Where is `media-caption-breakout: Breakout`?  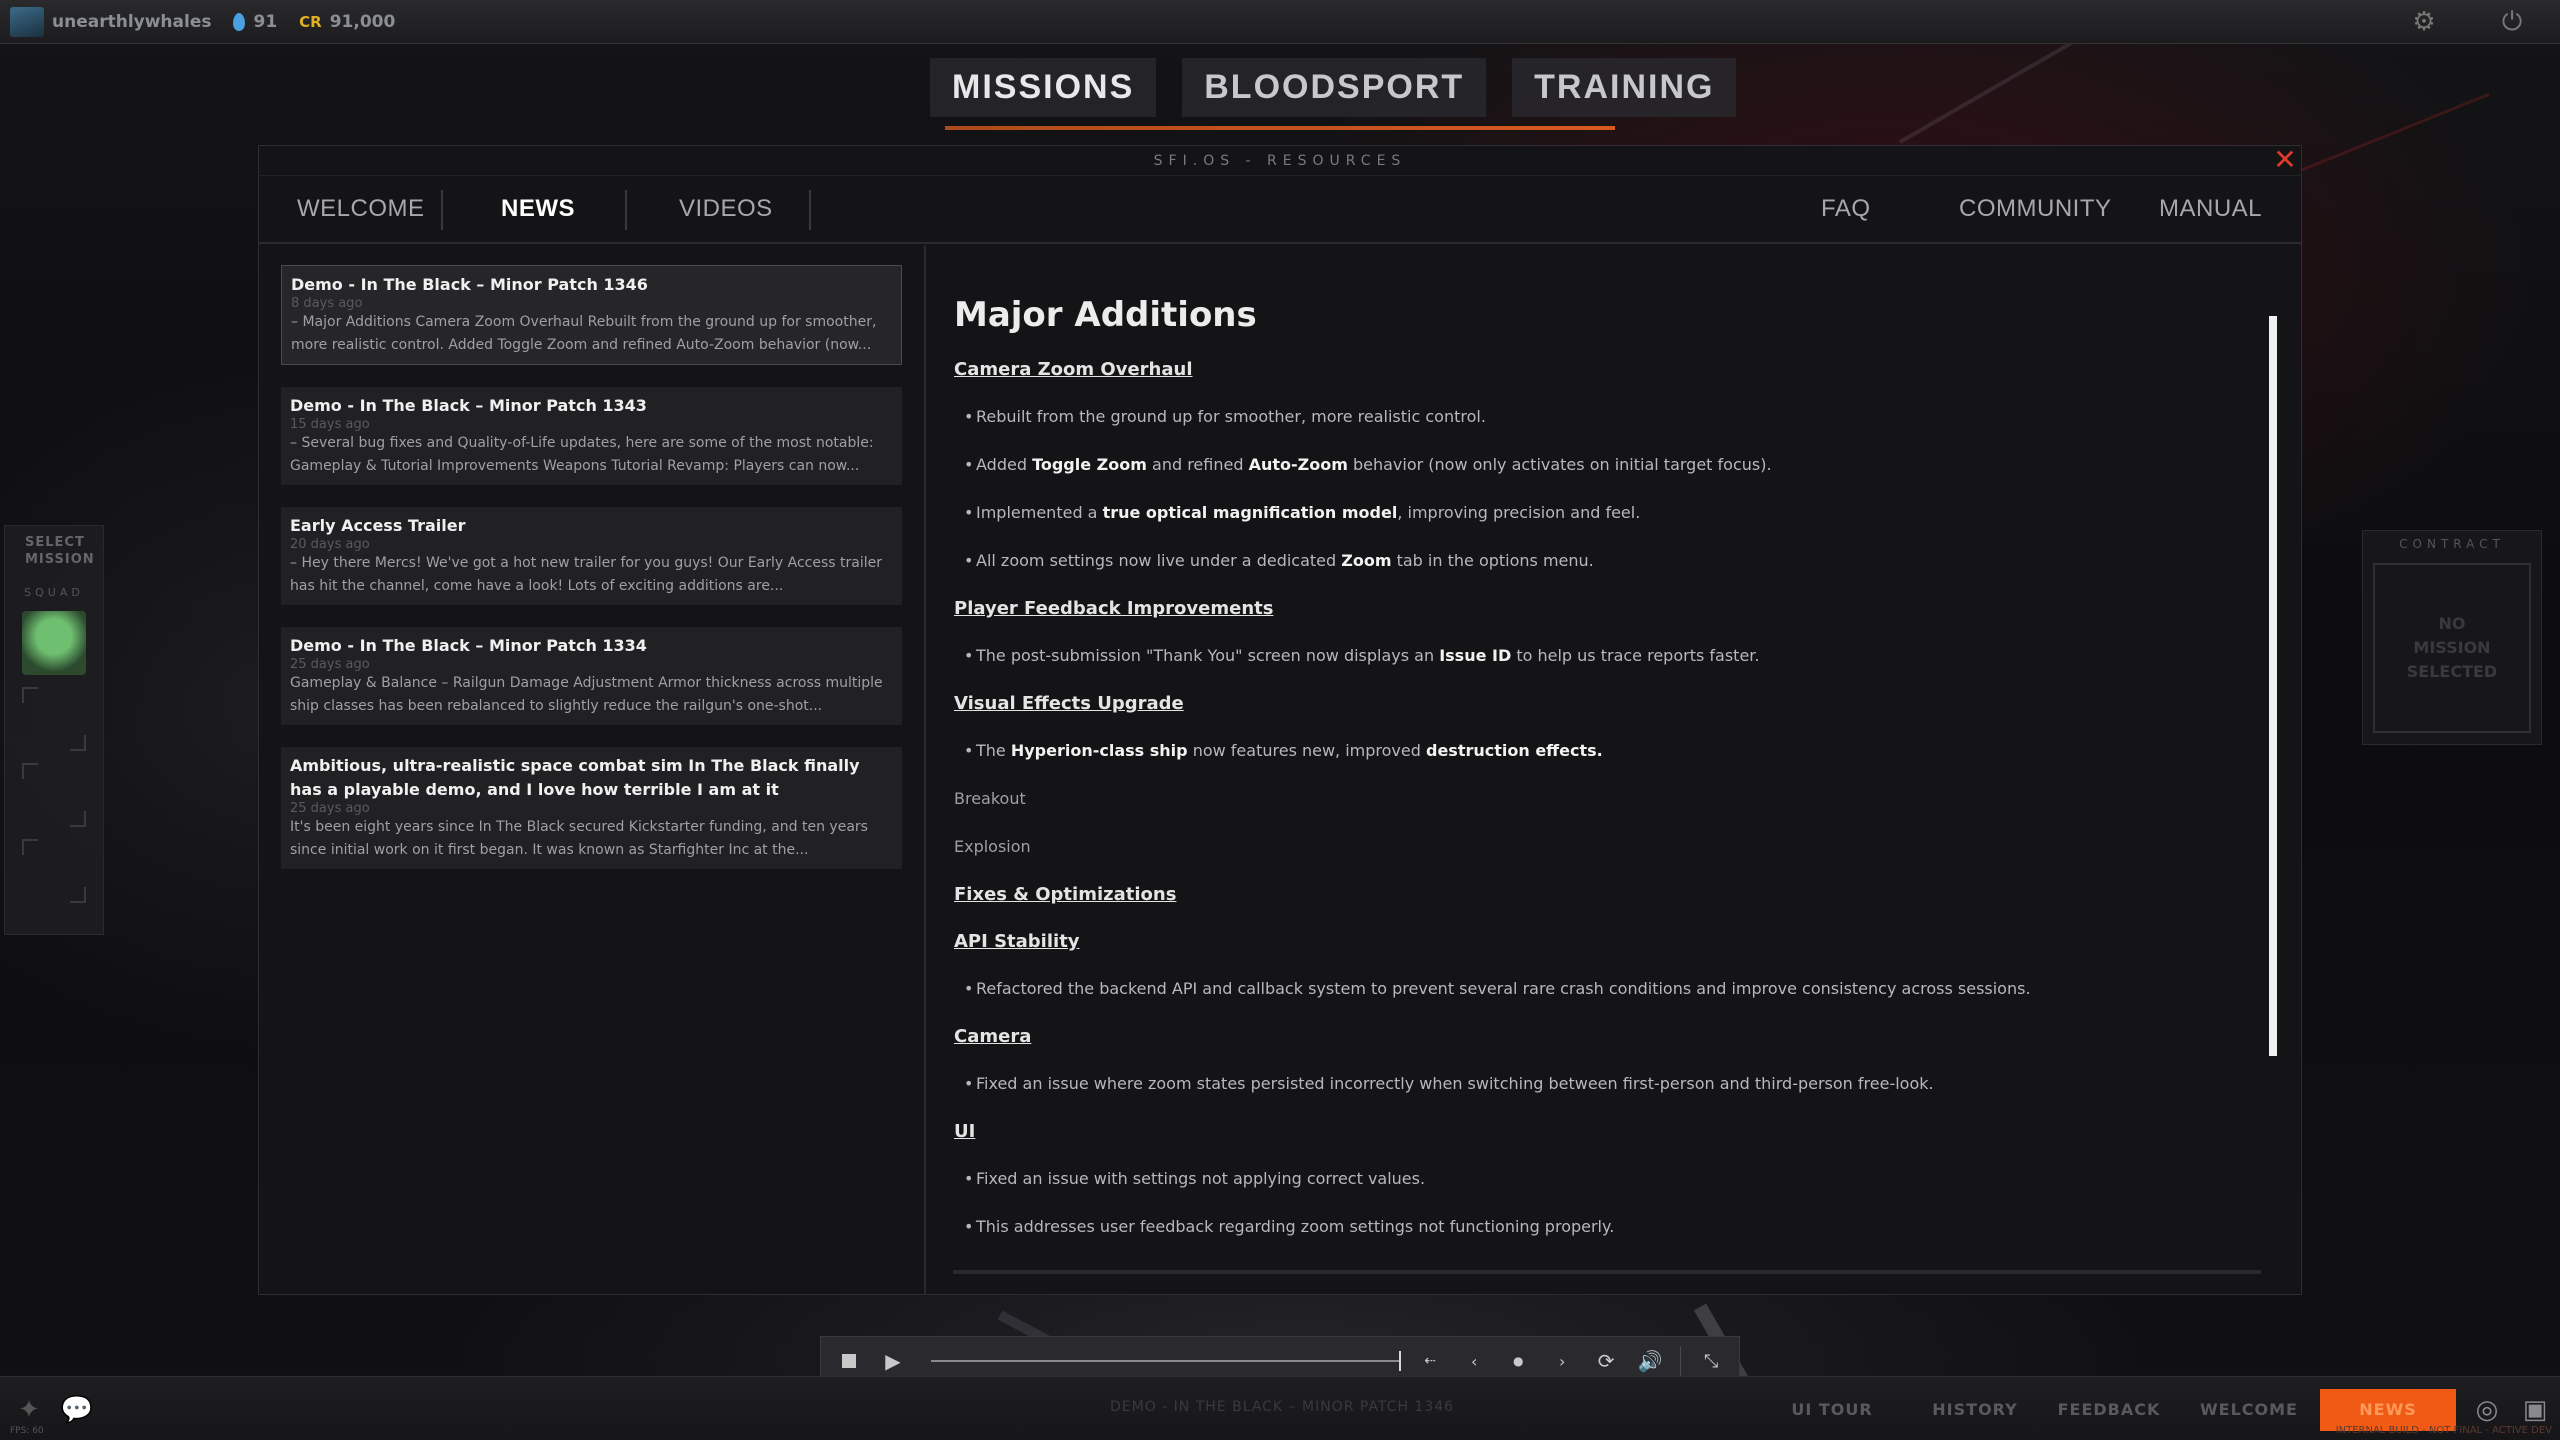
media-caption-breakout: Breakout is located at coordinates (990, 798).